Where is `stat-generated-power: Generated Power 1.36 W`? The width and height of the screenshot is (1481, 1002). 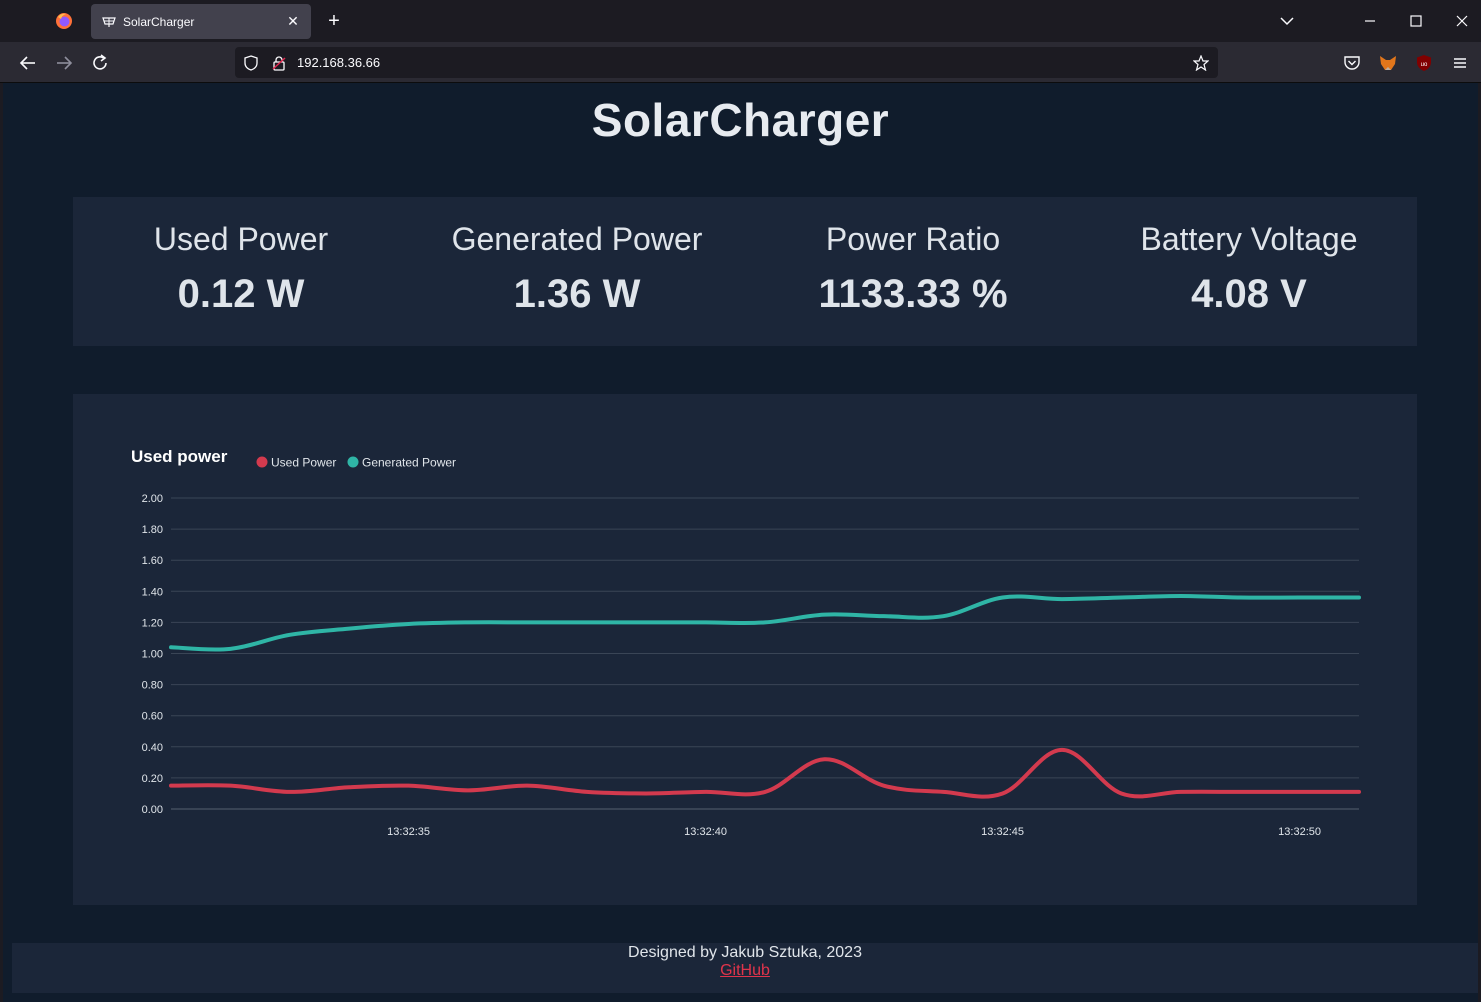 stat-generated-power: Generated Power 1.36 W is located at coordinates (577, 271).